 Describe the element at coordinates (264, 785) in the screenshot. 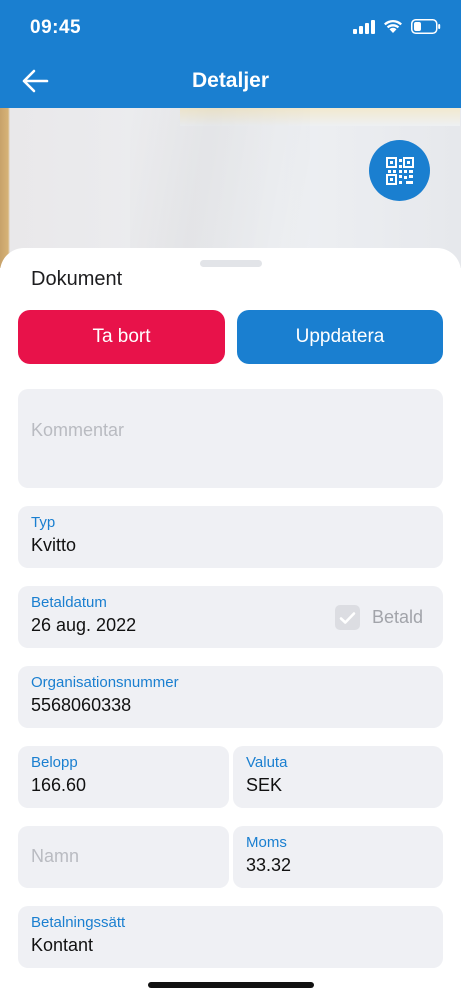

I see `currency-value: SEK` at that location.